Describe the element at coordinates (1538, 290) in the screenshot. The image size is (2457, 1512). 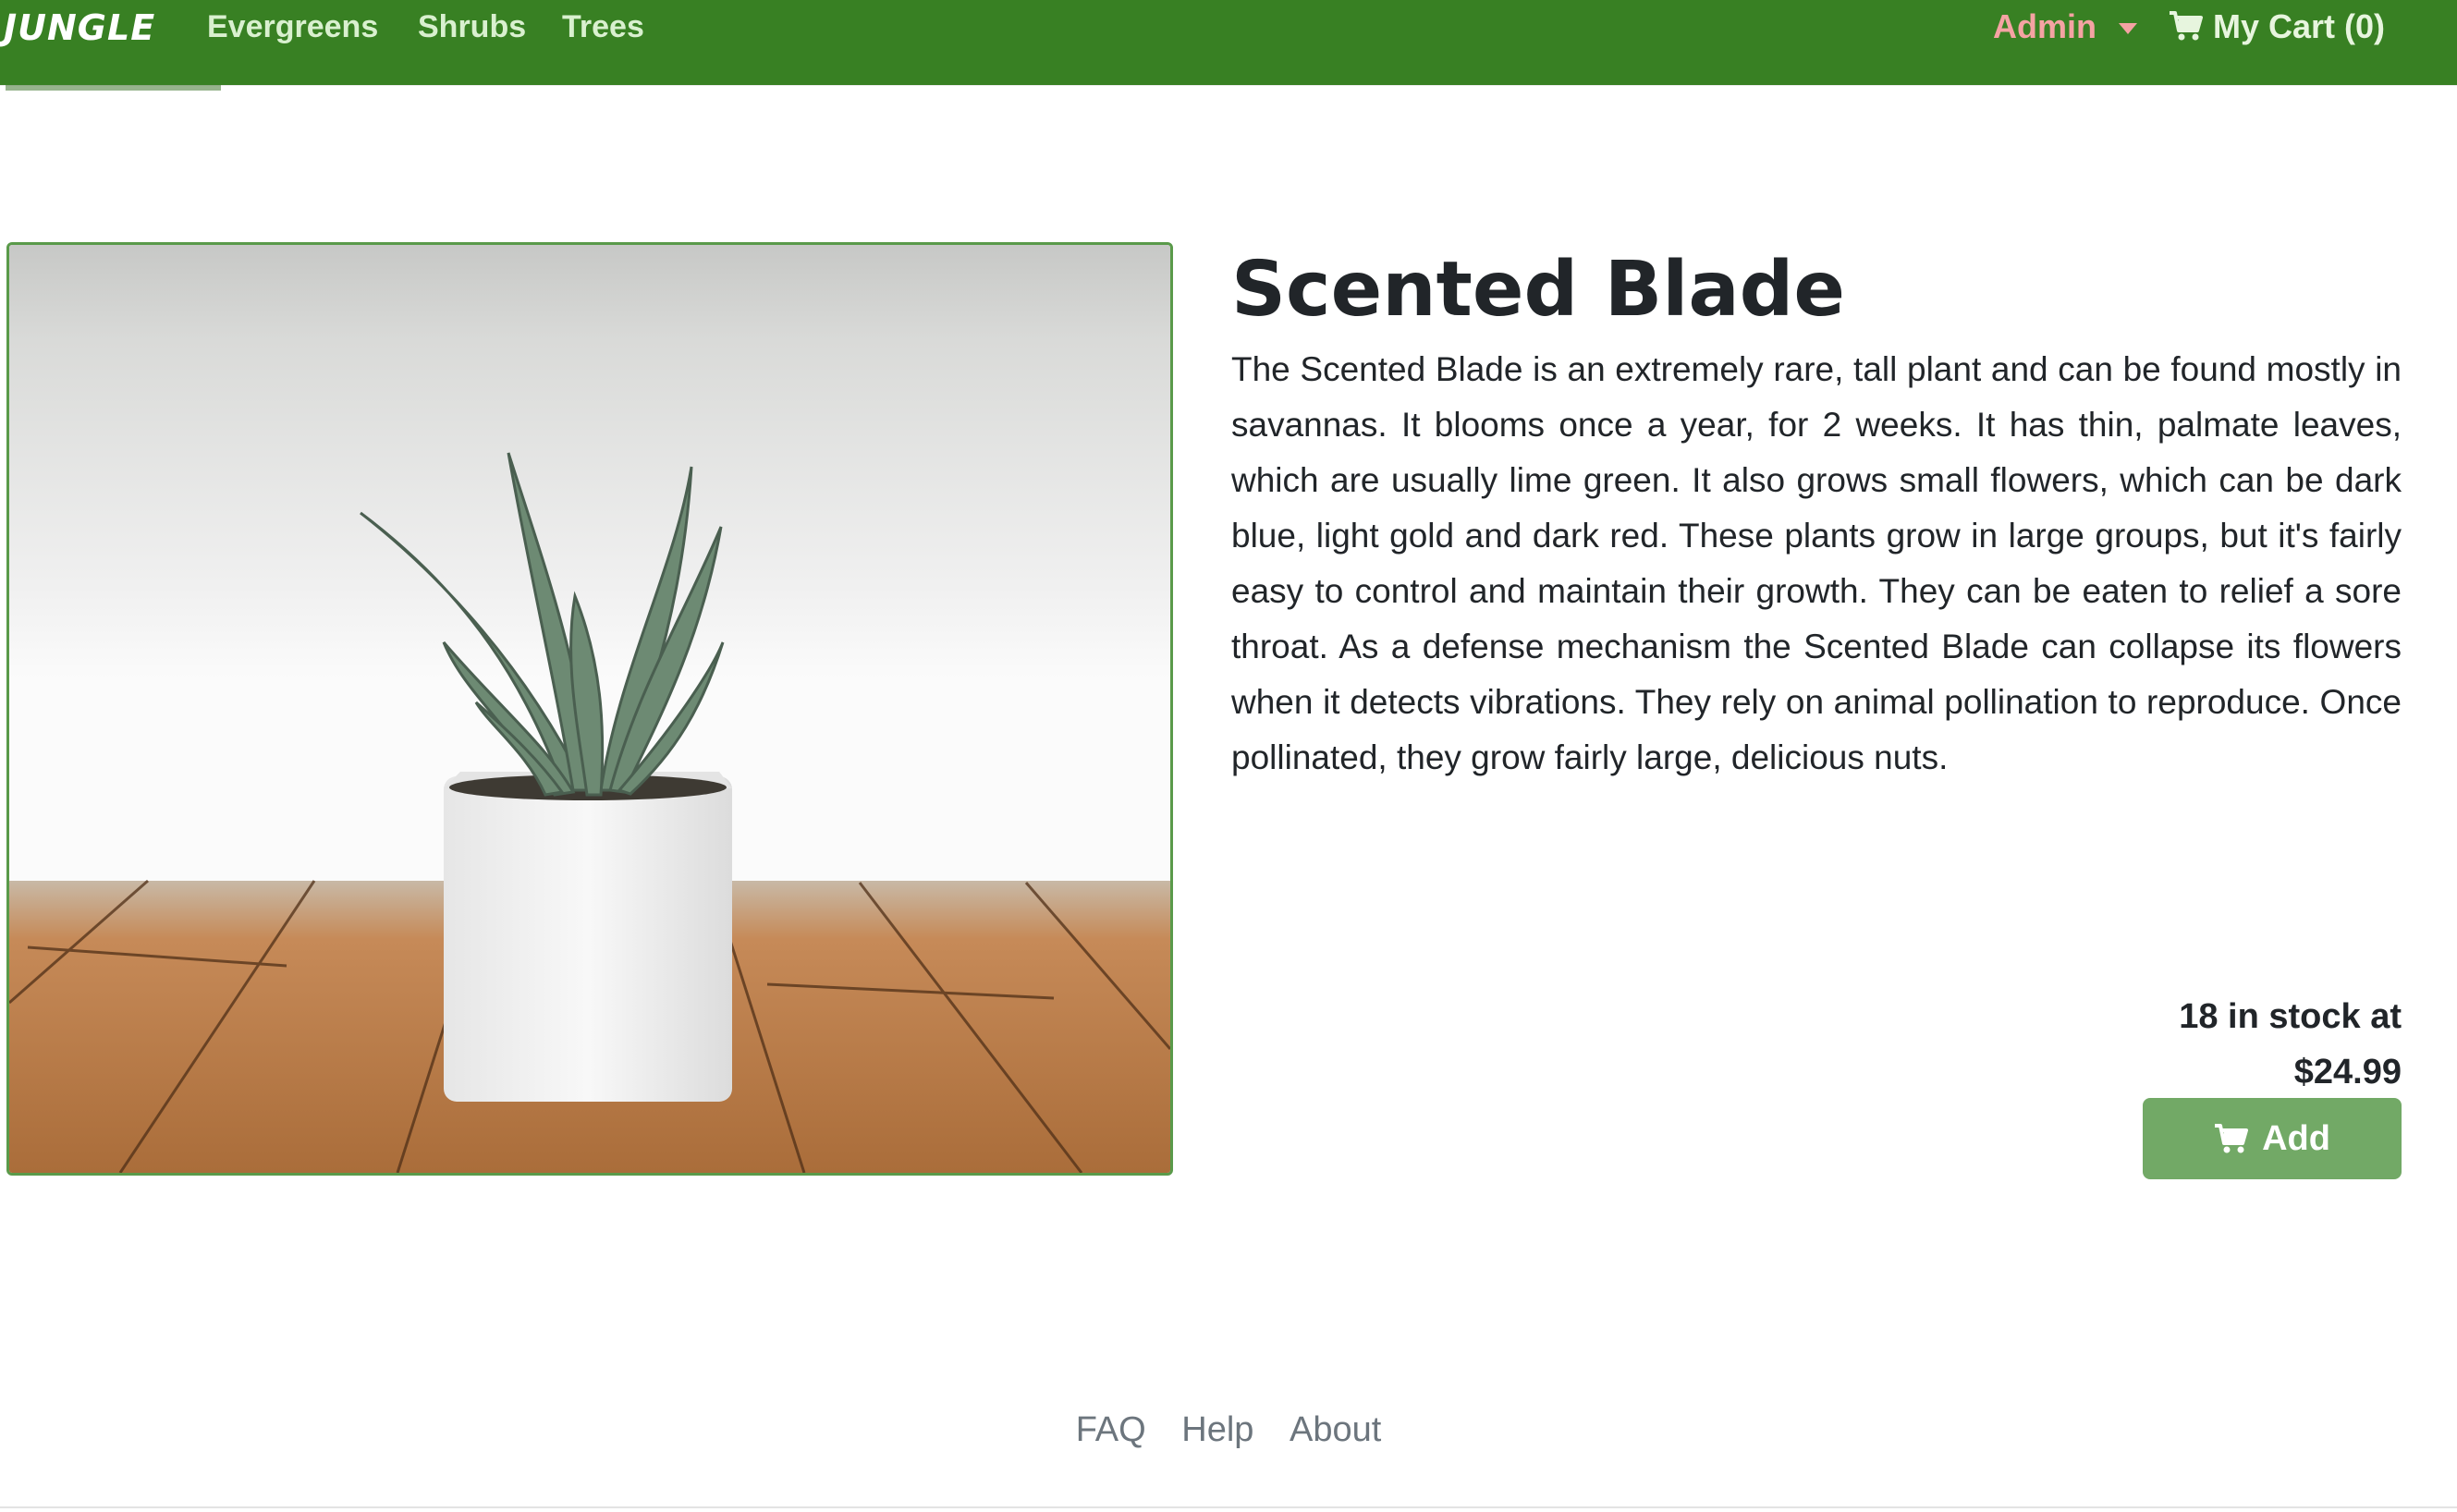
I see `product-title: Scented Blade` at that location.